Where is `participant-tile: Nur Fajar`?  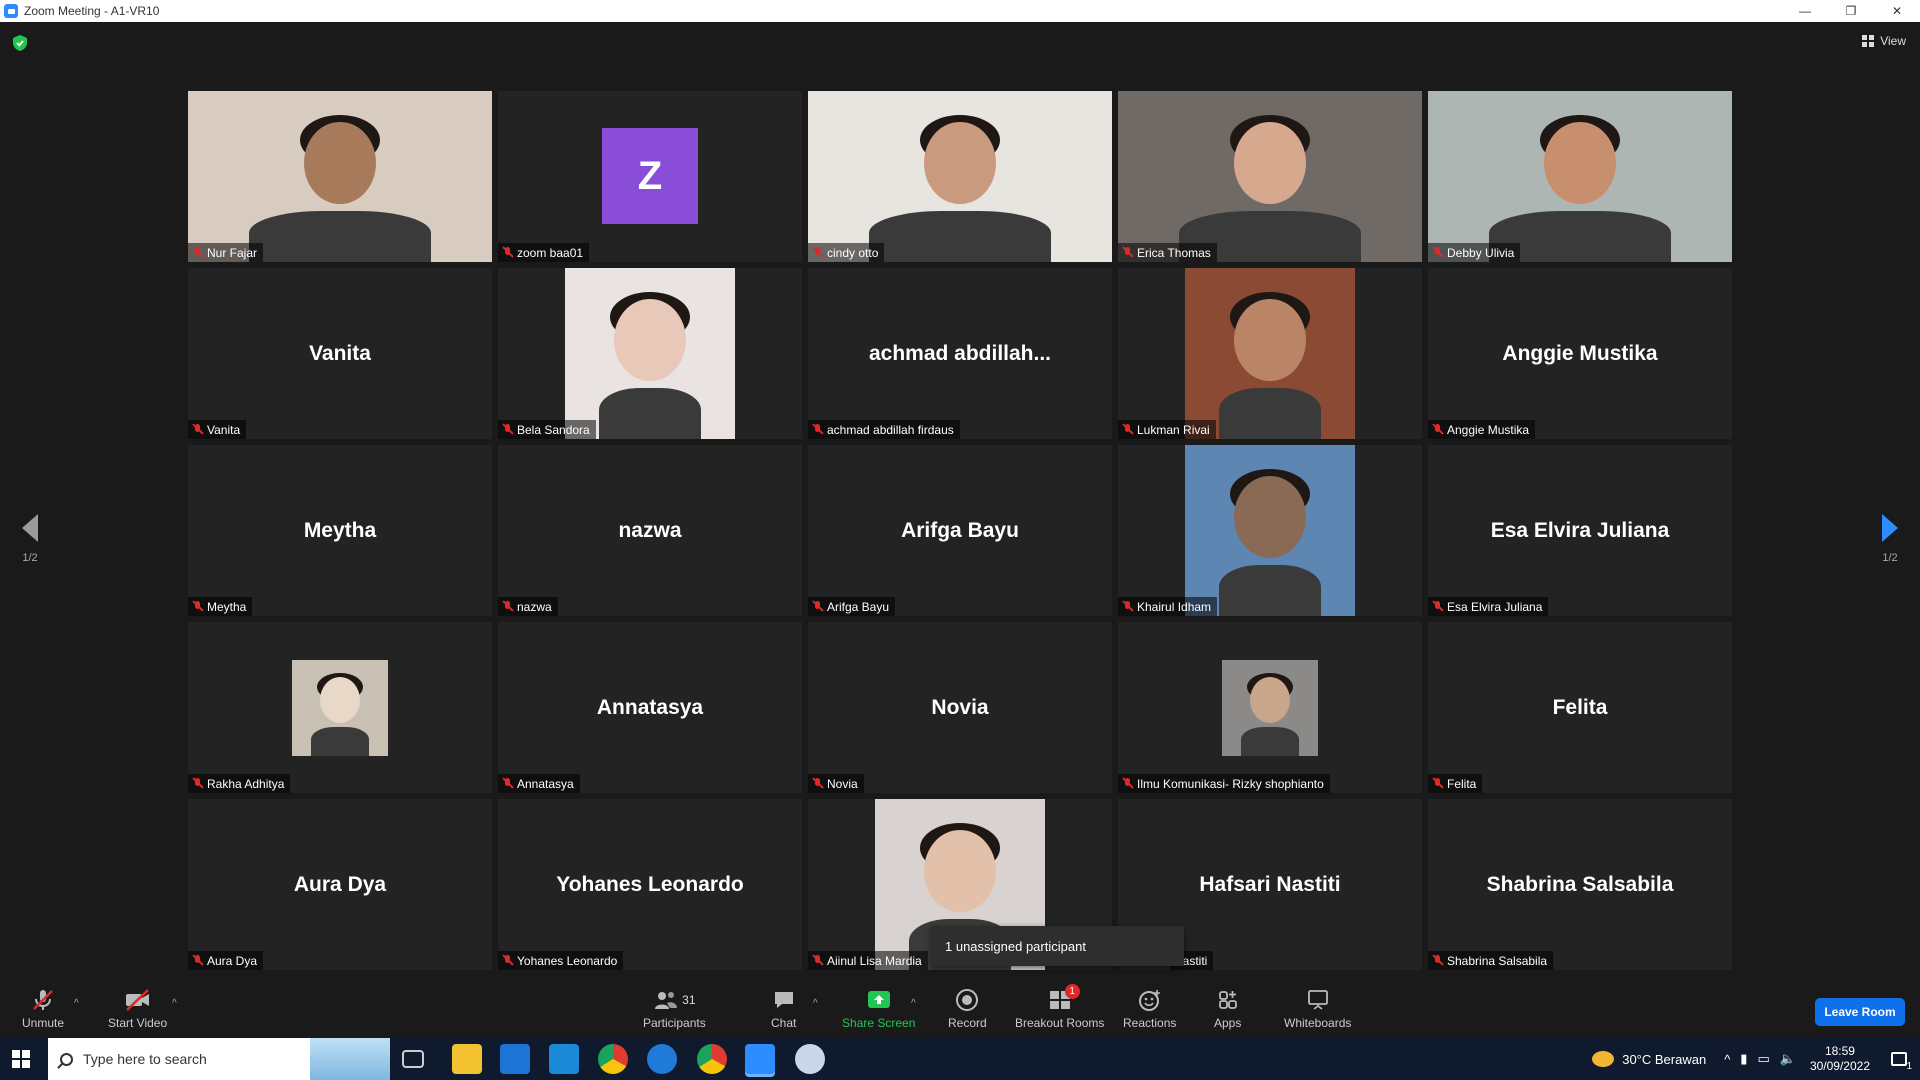 participant-tile: Nur Fajar is located at coordinates (340, 176).